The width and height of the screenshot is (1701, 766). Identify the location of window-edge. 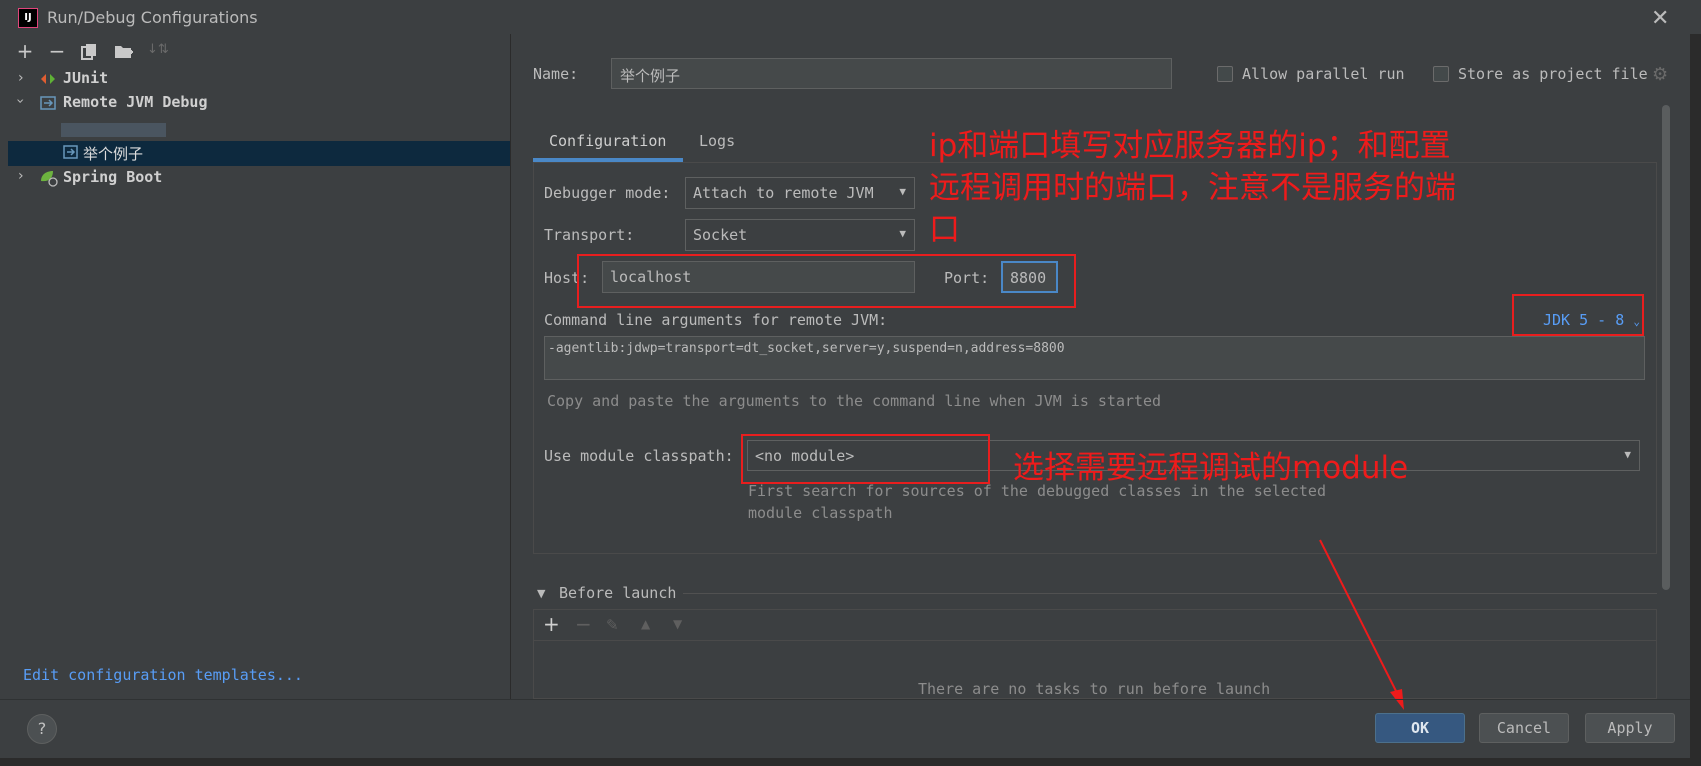
(1695, 400).